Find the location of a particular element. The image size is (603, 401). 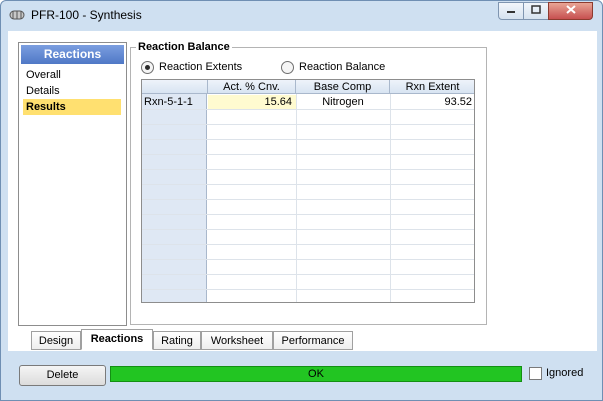

column-header-act-cnv: Act. % Cnv. is located at coordinates (252, 87).